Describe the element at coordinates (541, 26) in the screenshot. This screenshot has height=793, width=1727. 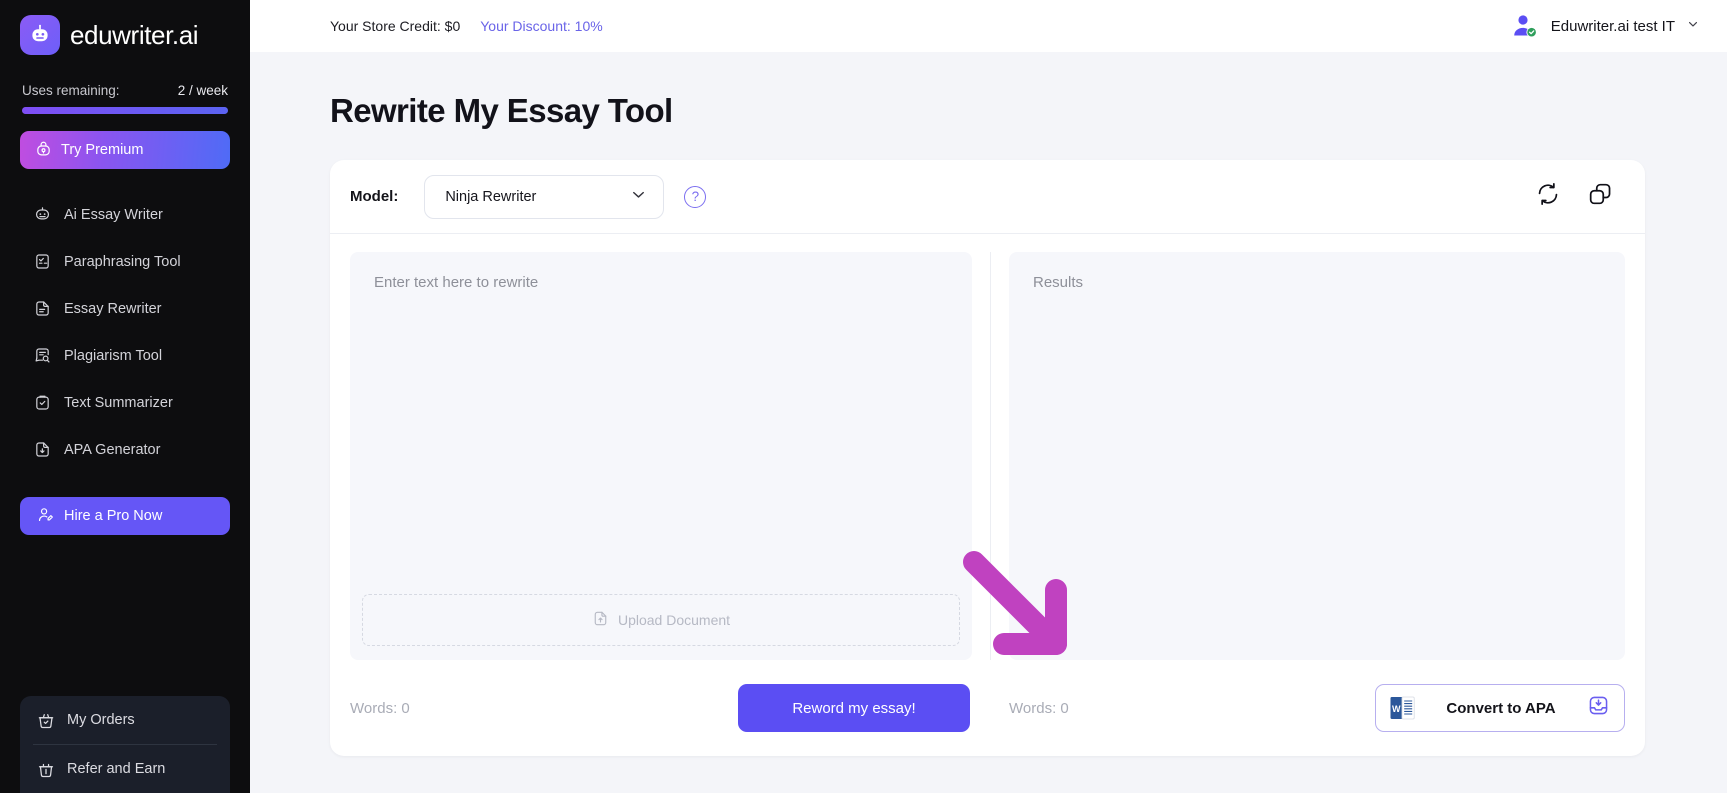
I see `discount-link: Your Discount: 10%` at that location.